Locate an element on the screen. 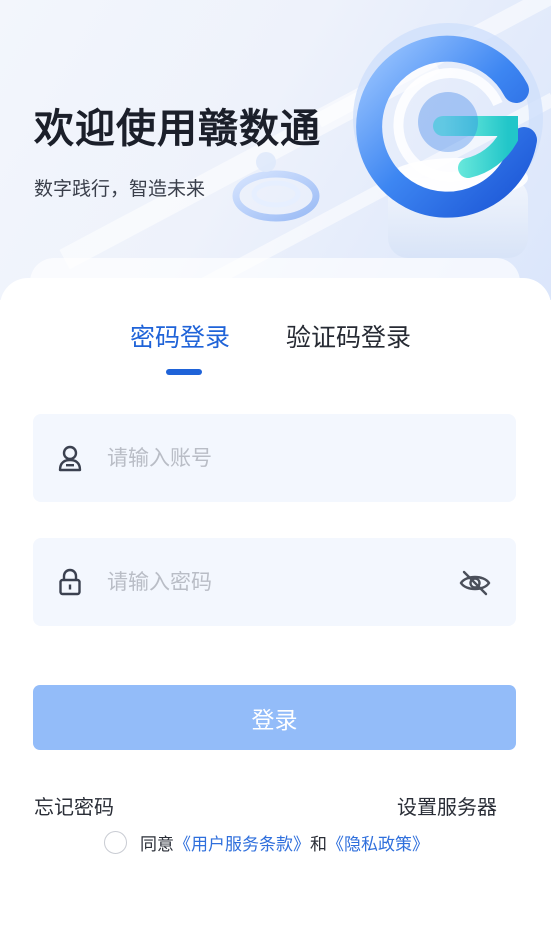 The image size is (551, 928). app-logo-3d is located at coordinates (448, 140).